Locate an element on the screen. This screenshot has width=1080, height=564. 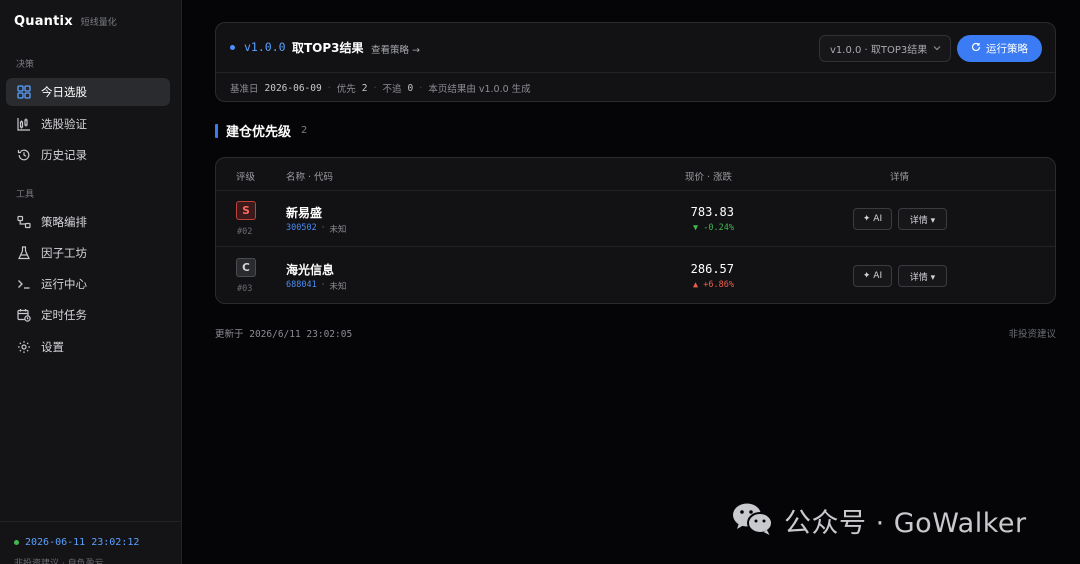
stock-change: ▼ -0.24% is located at coordinates (713, 228).